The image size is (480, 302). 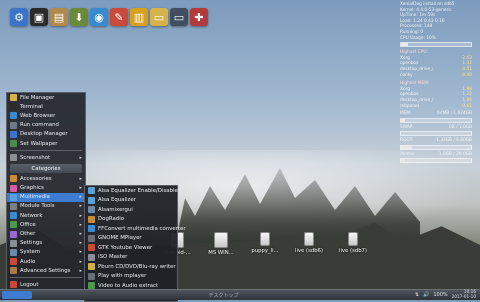 I want to click on sync-icon: ✚, so click(x=199, y=17).